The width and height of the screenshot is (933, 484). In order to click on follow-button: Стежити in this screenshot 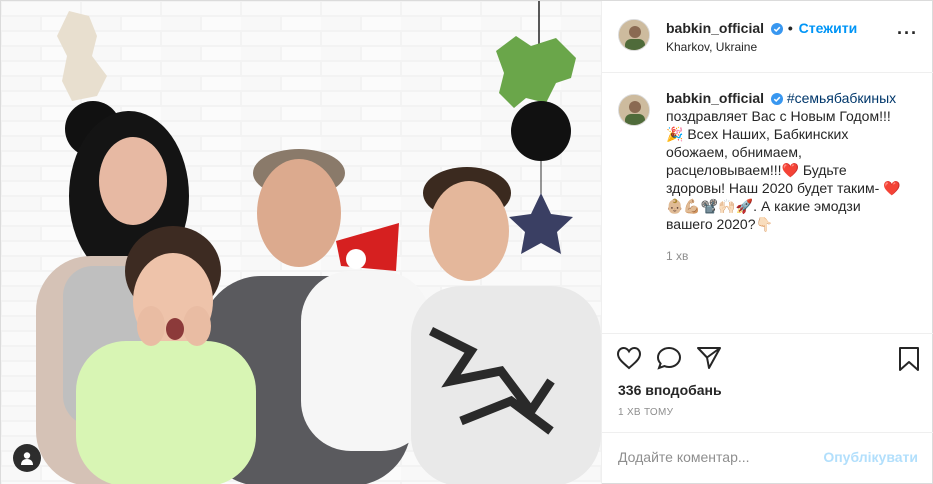, I will do `click(828, 28)`.